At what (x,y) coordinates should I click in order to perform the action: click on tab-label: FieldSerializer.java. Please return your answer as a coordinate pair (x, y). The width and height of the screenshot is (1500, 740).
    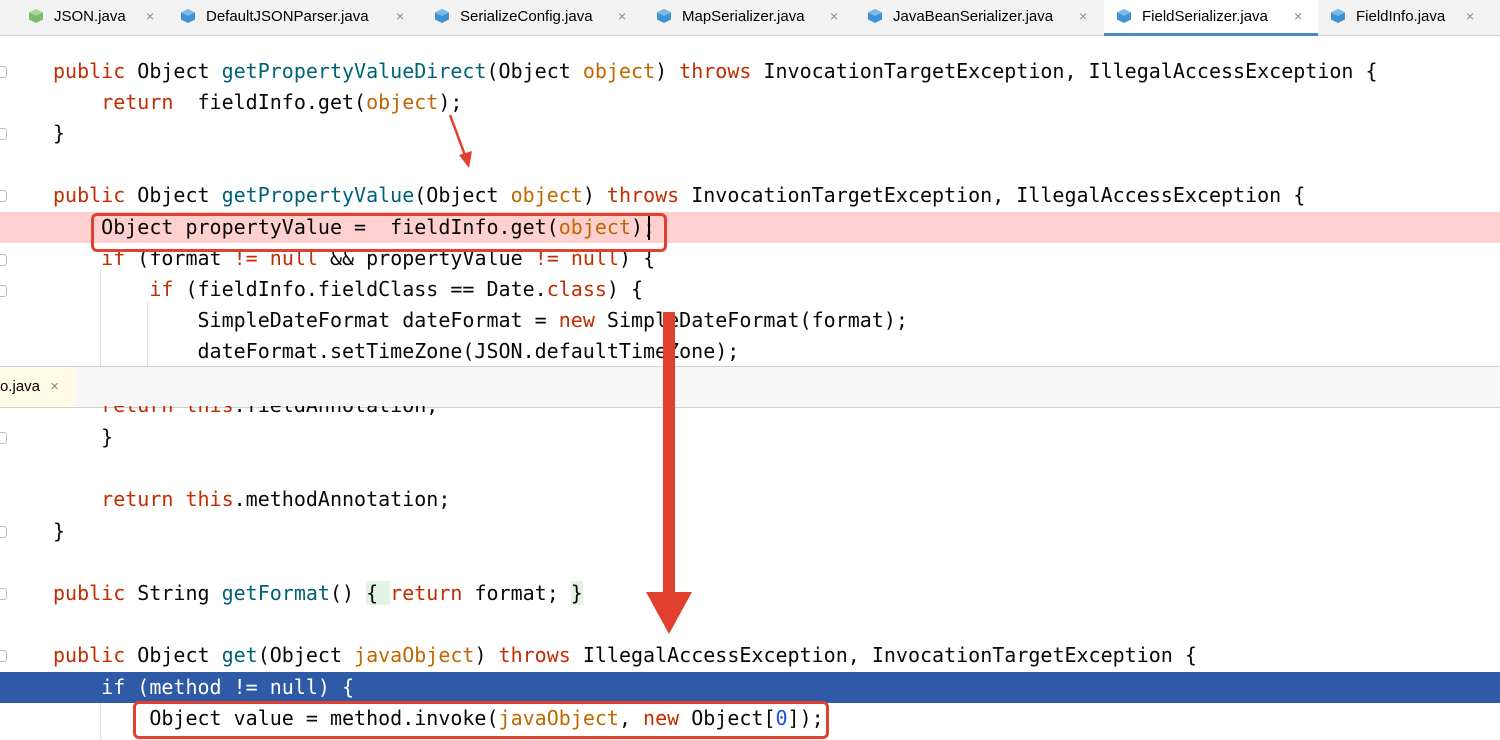
    Looking at the image, I should click on (1205, 16).